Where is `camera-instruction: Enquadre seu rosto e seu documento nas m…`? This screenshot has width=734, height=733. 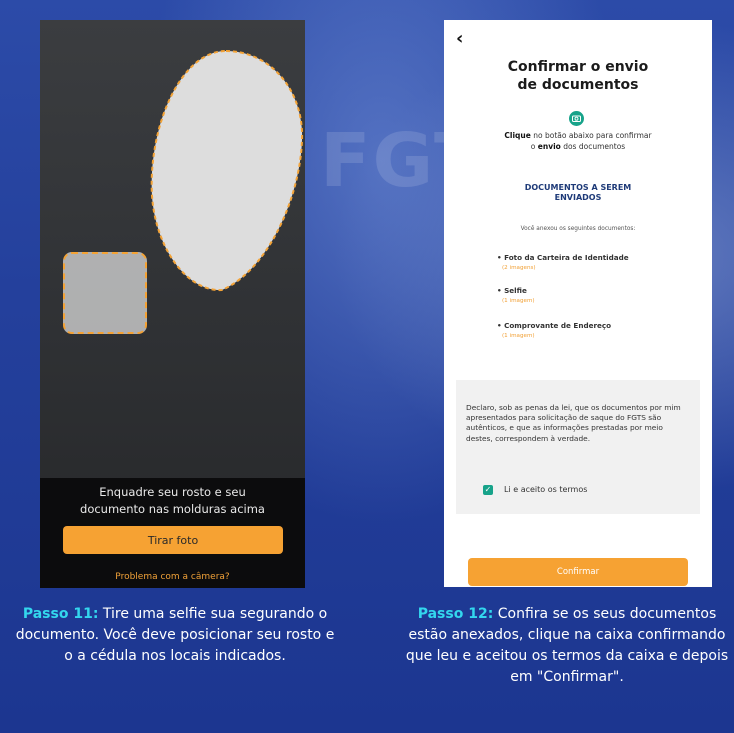 camera-instruction: Enquadre seu rosto e seu documento nas m… is located at coordinates (172, 501).